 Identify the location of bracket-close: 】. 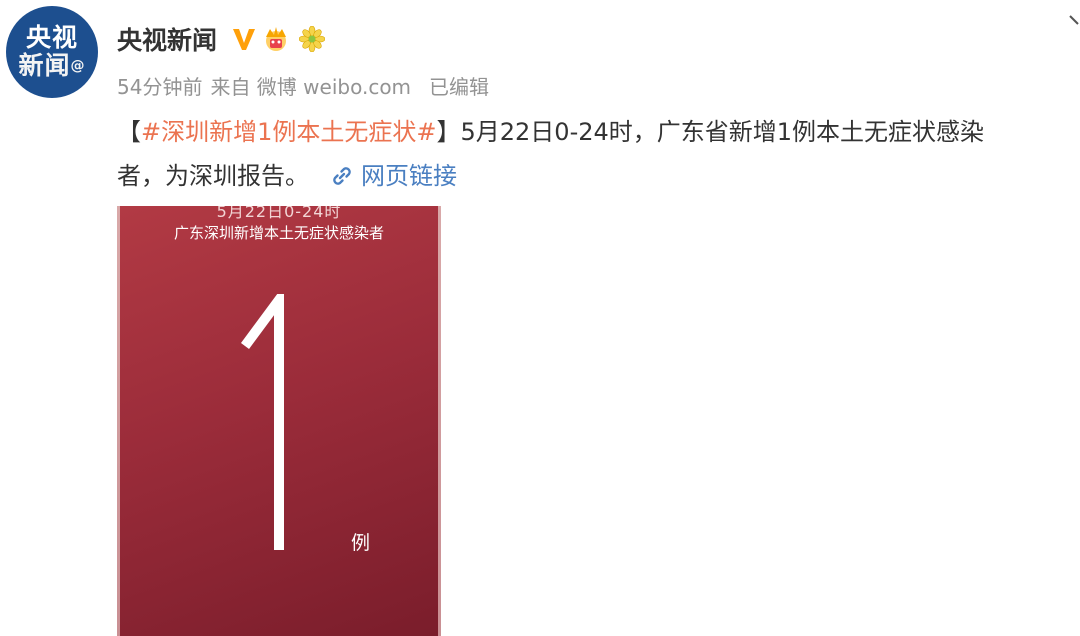
(448, 132).